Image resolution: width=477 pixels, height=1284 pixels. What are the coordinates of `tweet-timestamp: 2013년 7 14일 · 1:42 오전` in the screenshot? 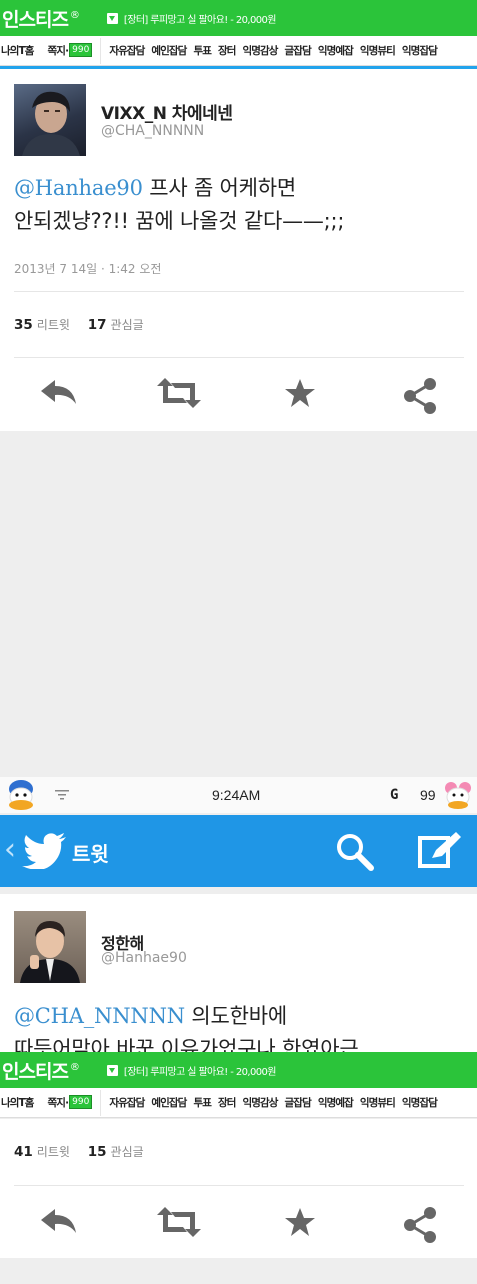 It's located at (88, 269).